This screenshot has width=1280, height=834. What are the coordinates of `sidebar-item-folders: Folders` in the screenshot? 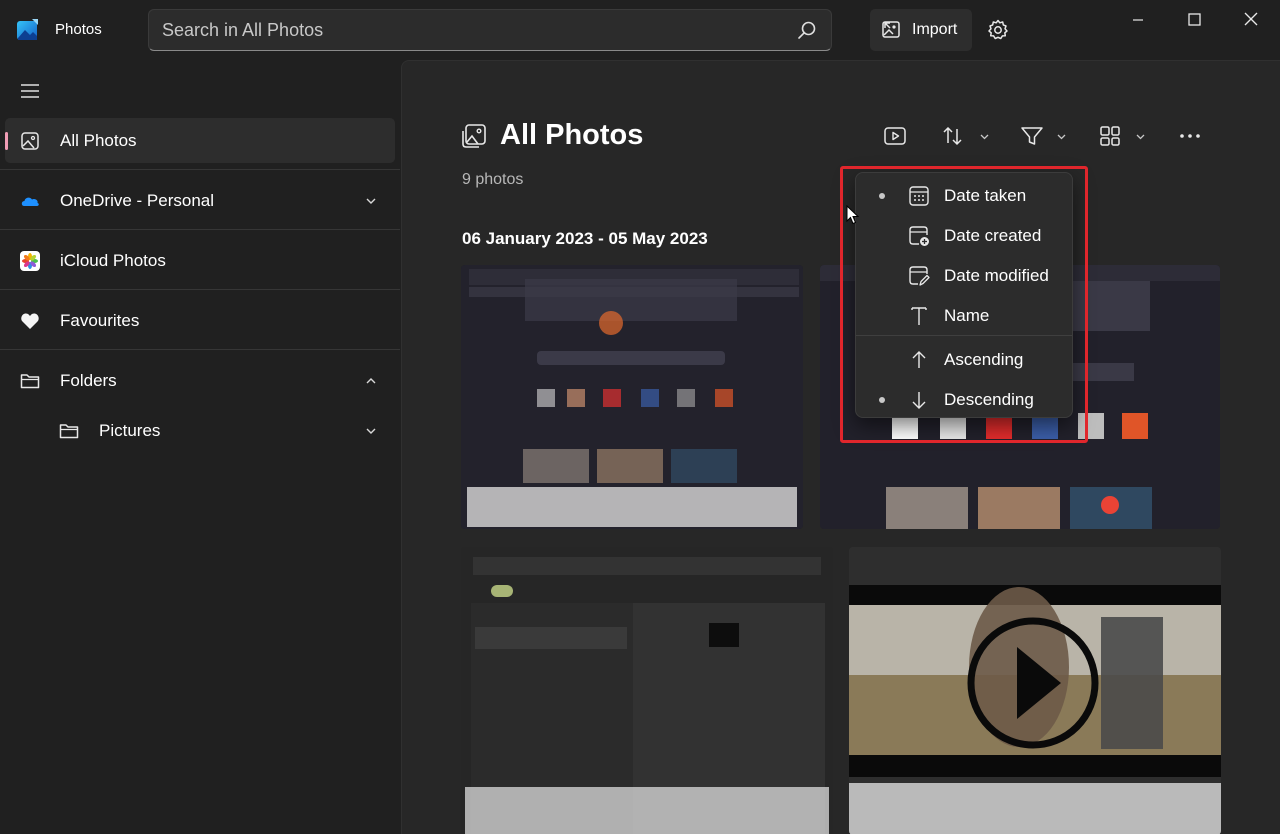 It's located at (200, 380).